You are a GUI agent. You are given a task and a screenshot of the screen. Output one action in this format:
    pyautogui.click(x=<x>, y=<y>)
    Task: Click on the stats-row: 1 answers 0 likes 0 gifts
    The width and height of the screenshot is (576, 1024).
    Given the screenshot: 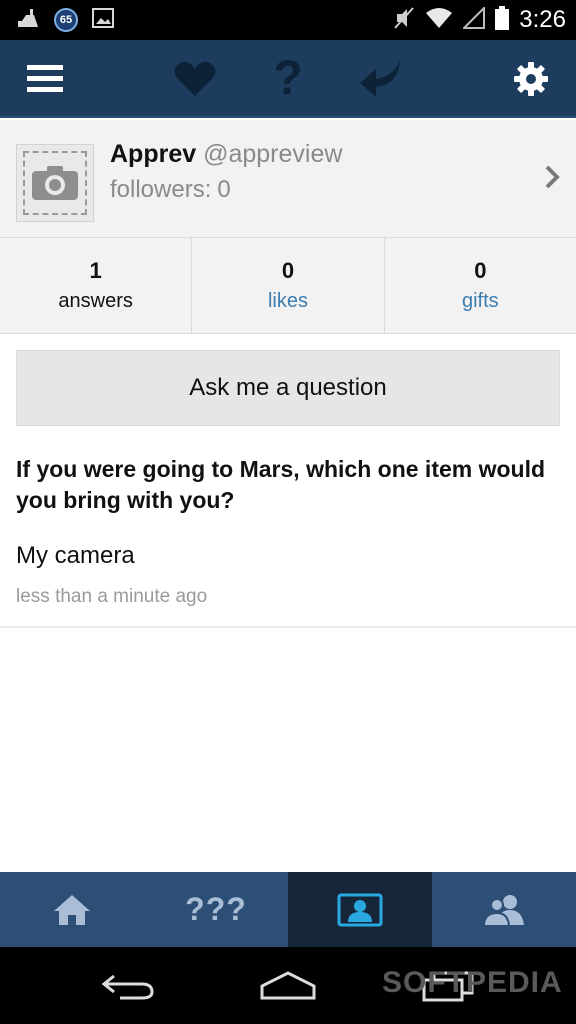 What is the action you would take?
    pyautogui.click(x=288, y=286)
    